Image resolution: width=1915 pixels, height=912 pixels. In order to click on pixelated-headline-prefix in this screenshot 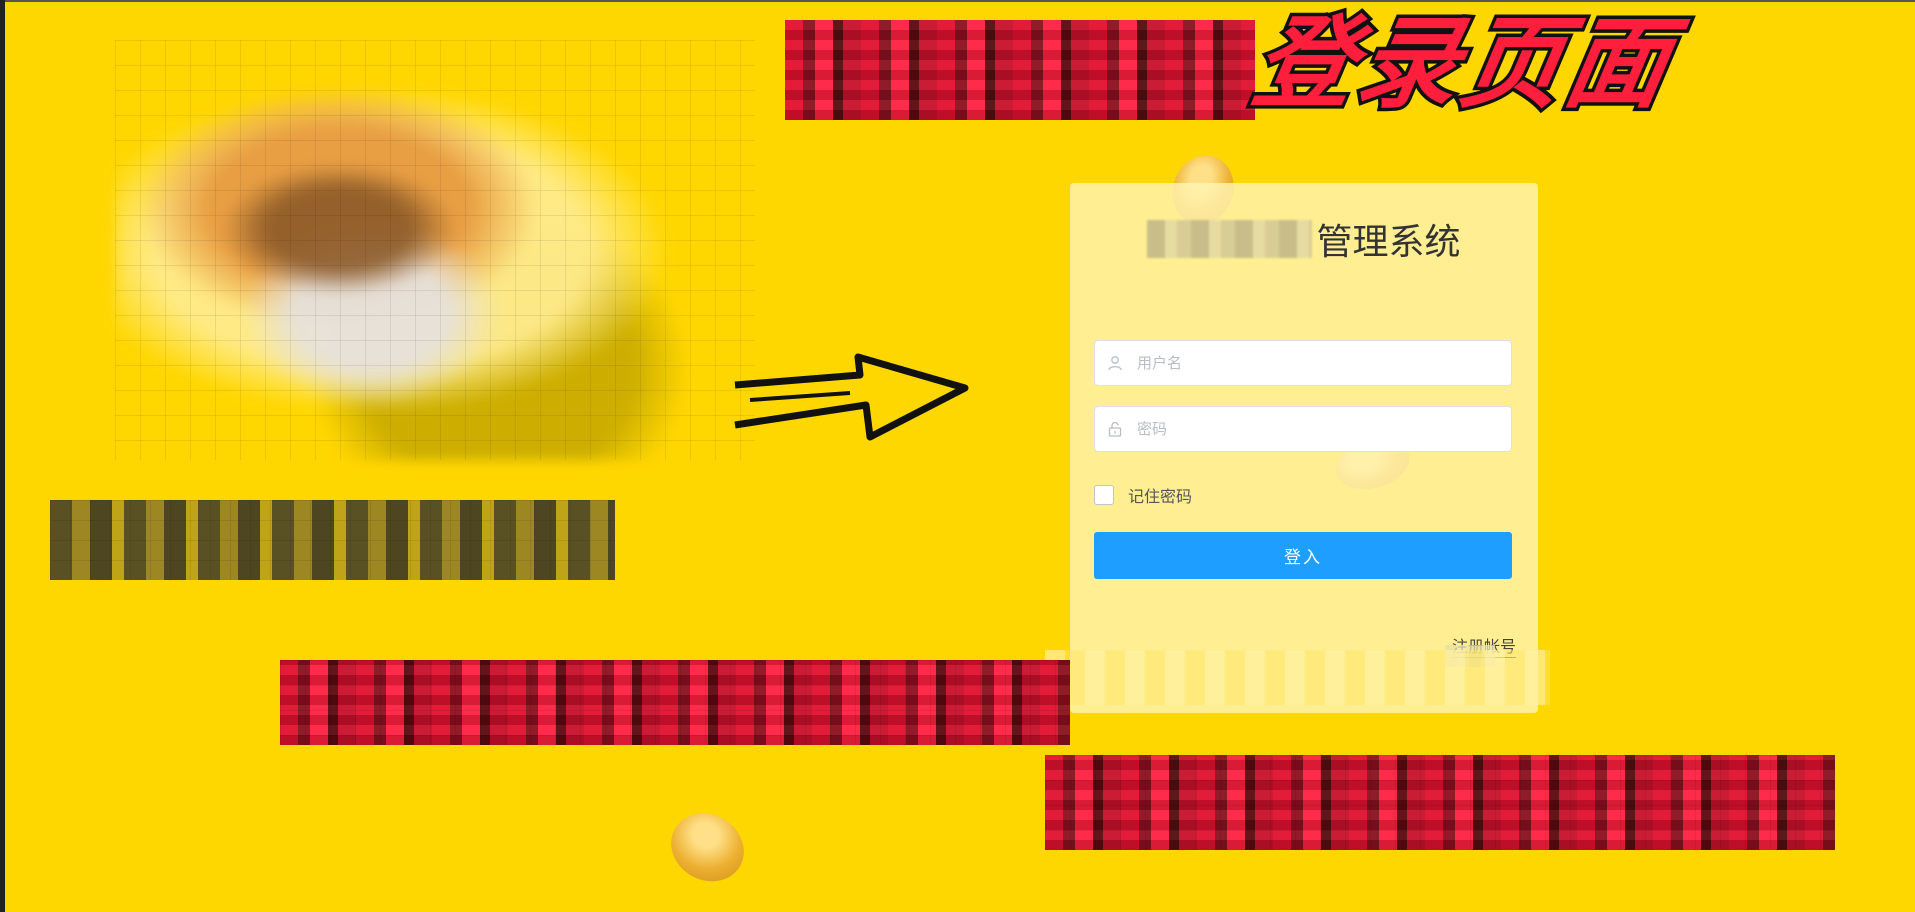, I will do `click(1020, 70)`.